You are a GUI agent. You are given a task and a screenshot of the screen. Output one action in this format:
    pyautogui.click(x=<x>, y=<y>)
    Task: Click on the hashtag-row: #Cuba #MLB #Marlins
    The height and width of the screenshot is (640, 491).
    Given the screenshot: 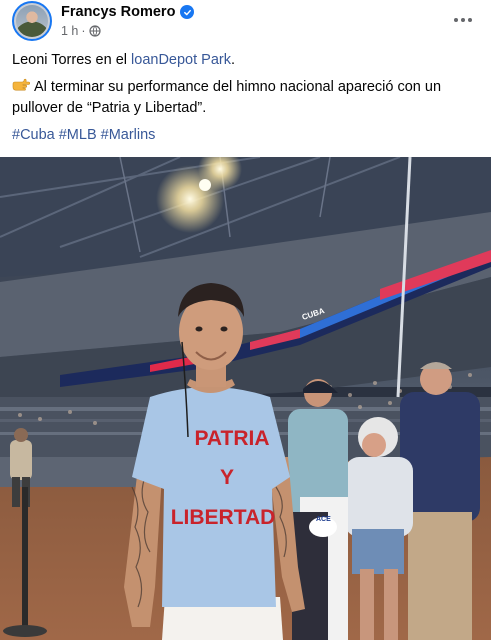 What is the action you would take?
    pyautogui.click(x=85, y=135)
    